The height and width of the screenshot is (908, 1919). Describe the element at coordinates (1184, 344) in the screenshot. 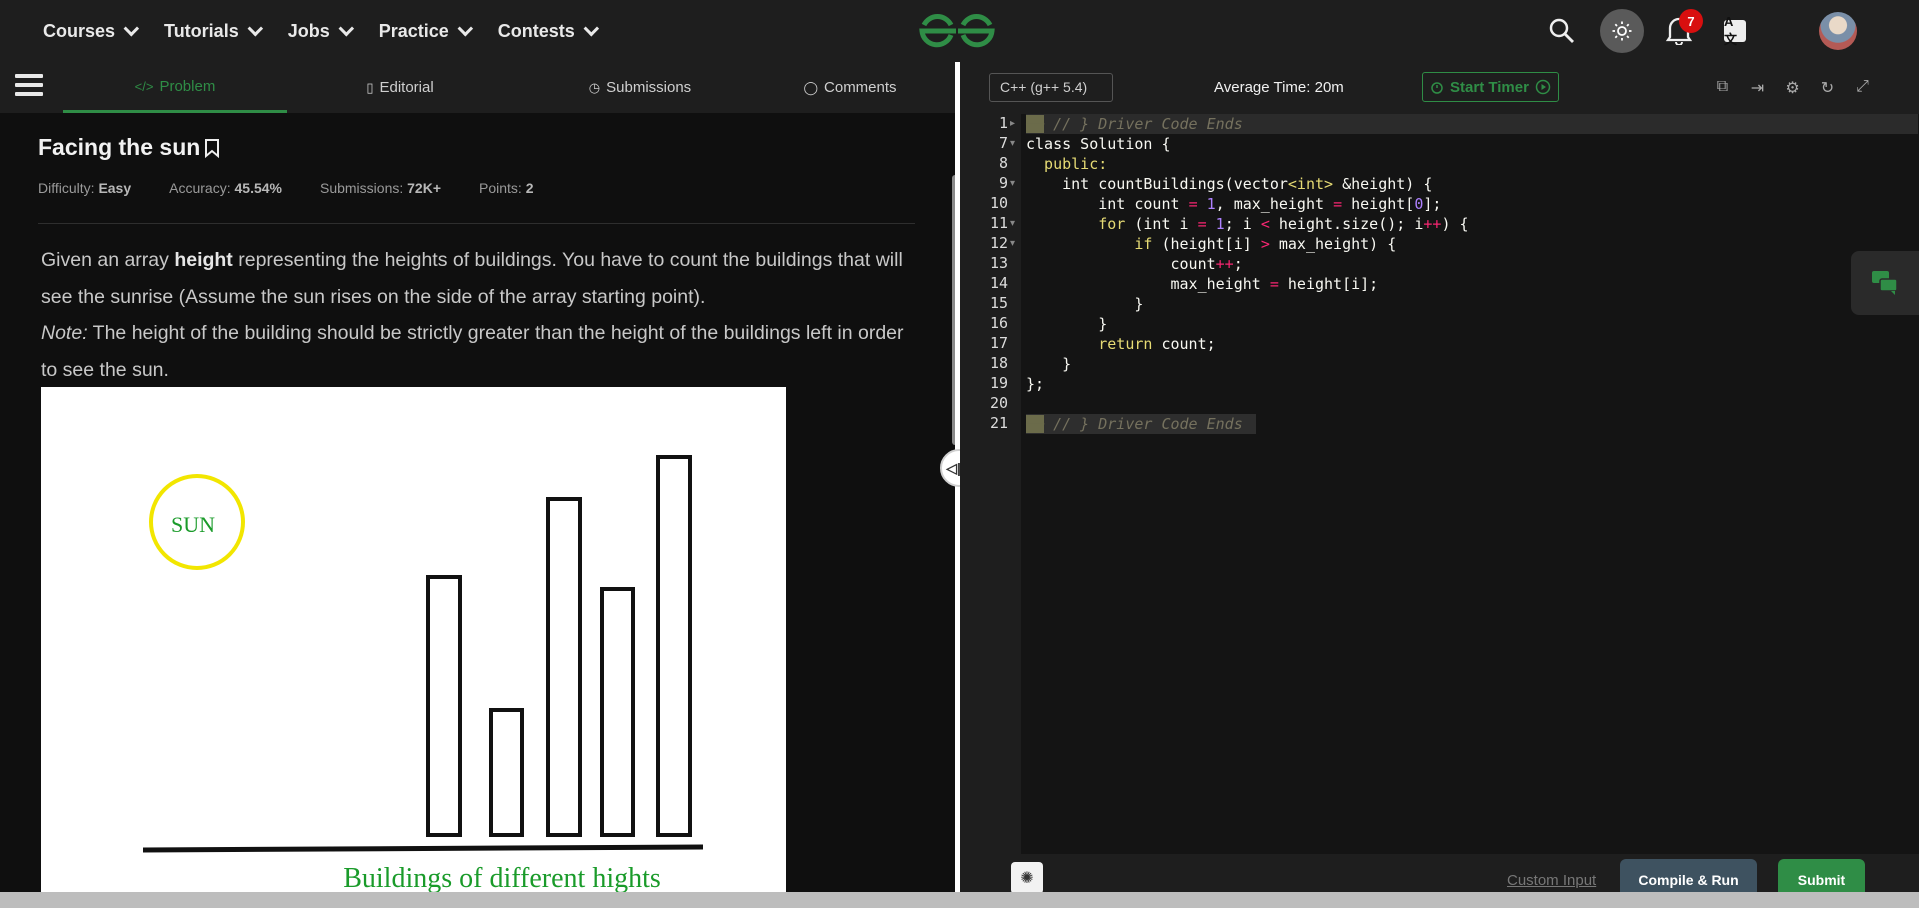

I see `code-text: count;` at that location.